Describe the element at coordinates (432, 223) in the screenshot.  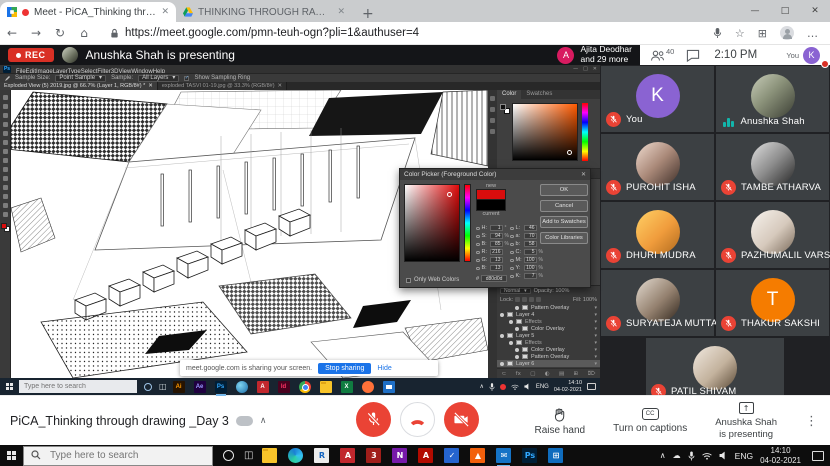
I see `picker-color-field` at that location.